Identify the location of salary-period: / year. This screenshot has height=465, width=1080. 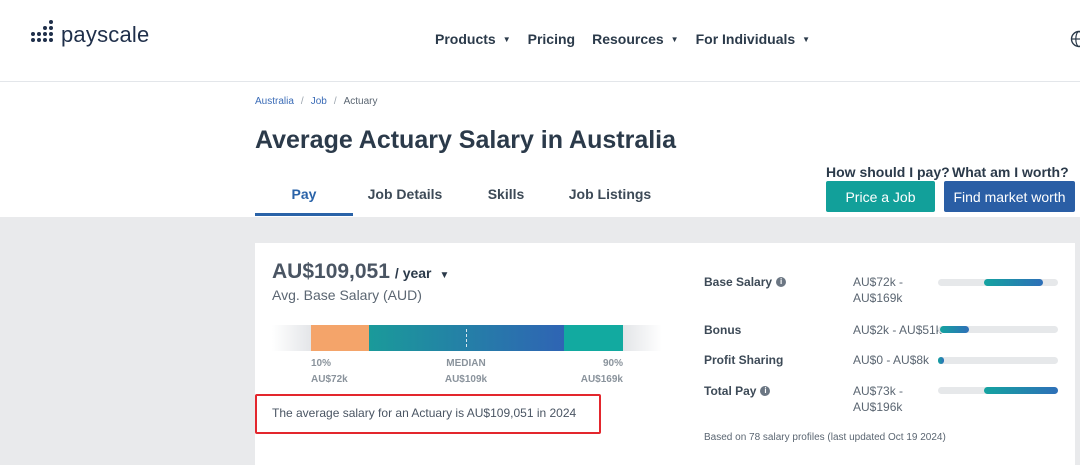
(413, 273).